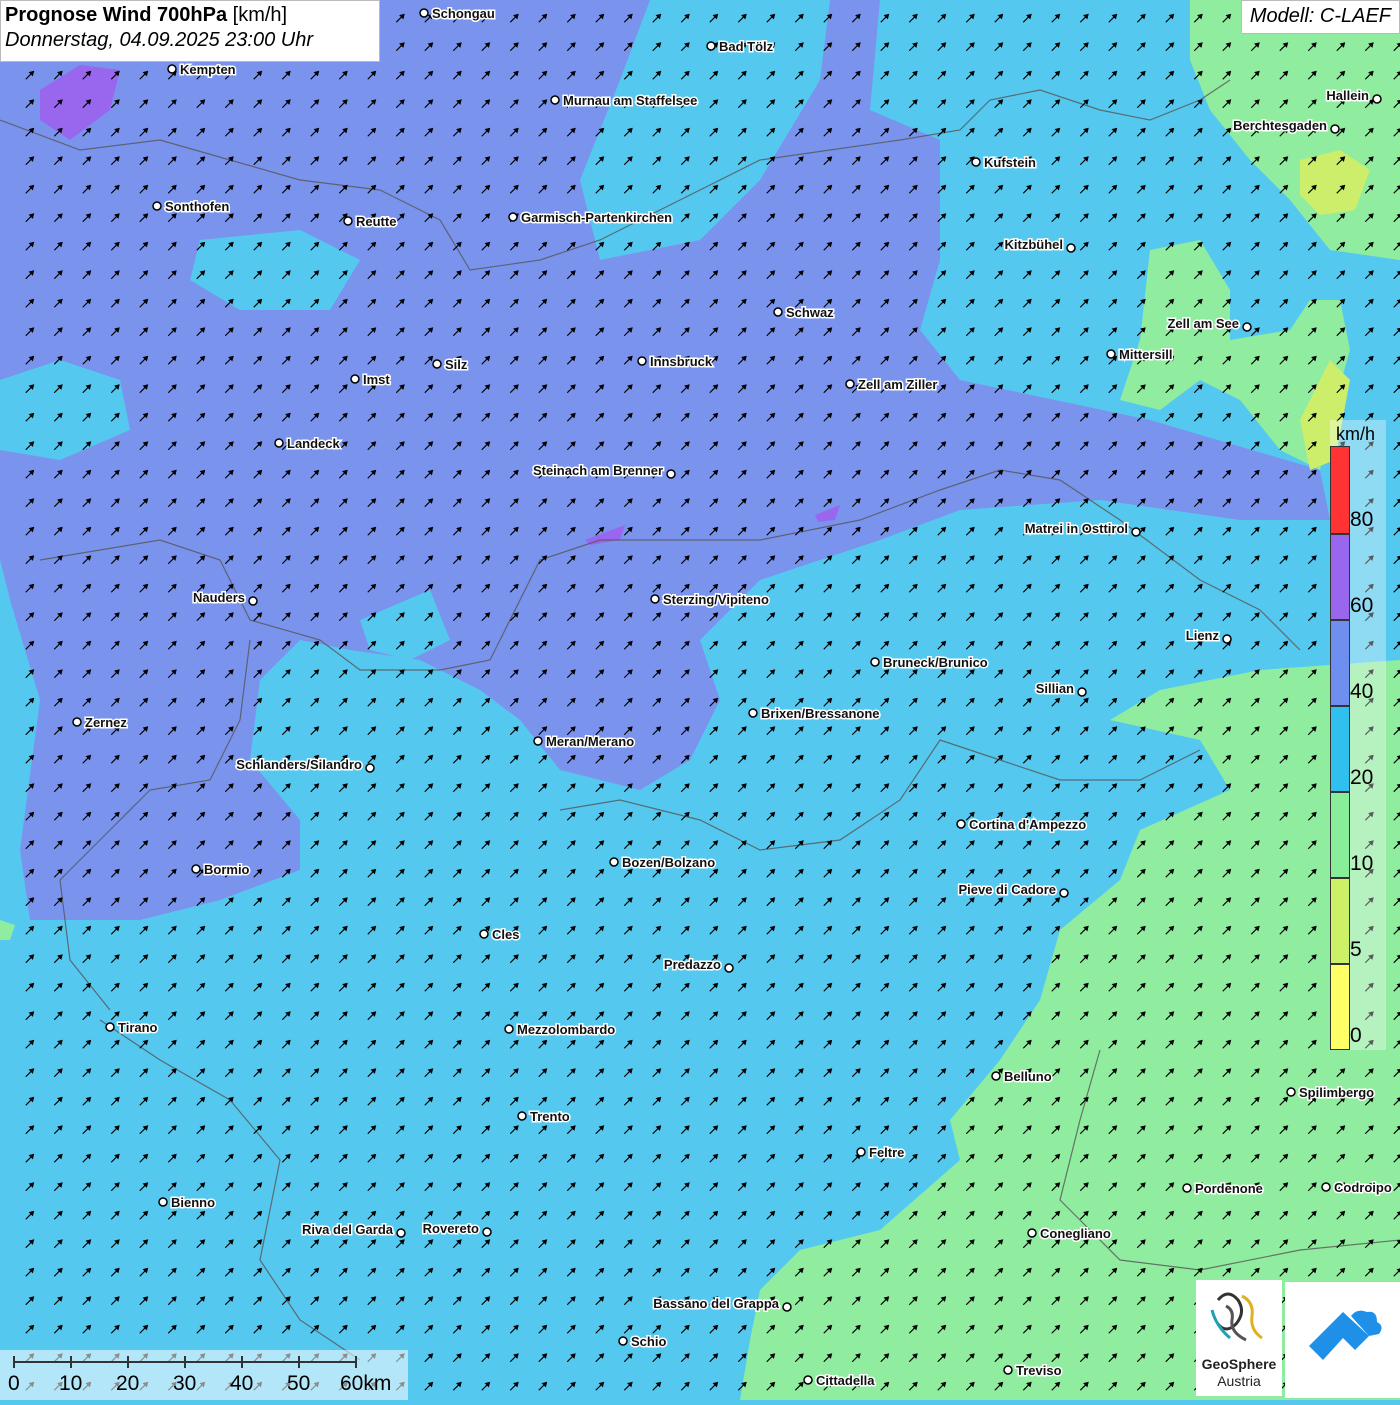 This screenshot has height=1405, width=1400. Describe the element at coordinates (106, 722) in the screenshot. I see `city-label: Zernez` at that location.